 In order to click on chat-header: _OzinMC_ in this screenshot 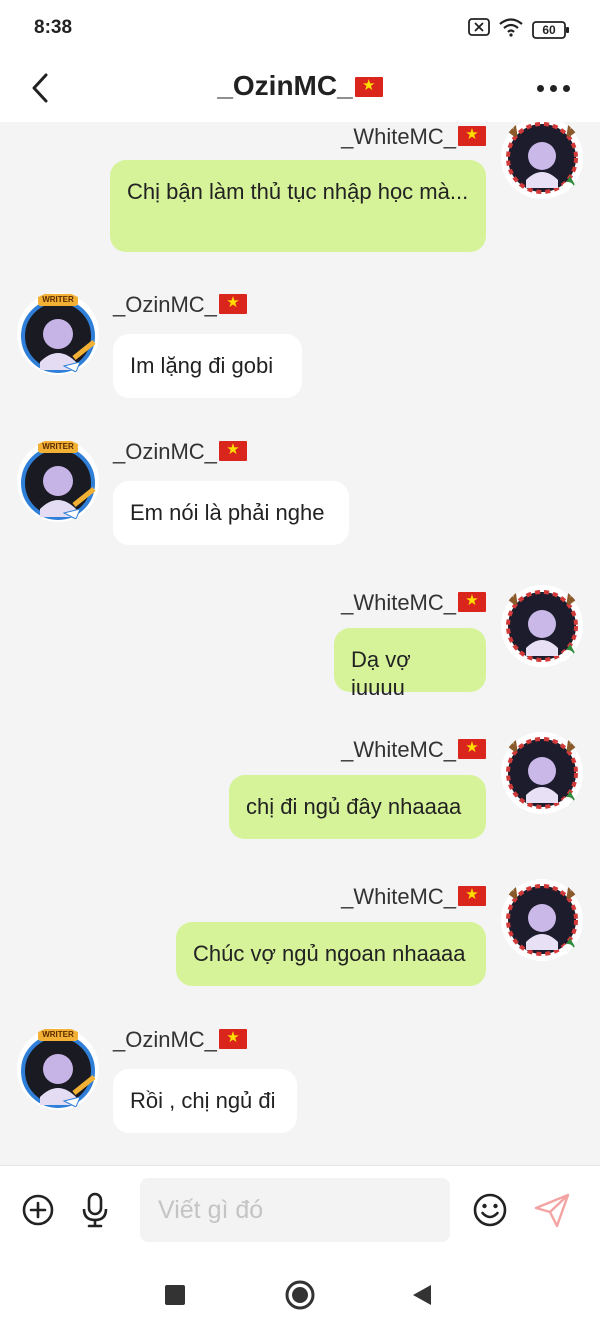, I will do `click(300, 89)`.